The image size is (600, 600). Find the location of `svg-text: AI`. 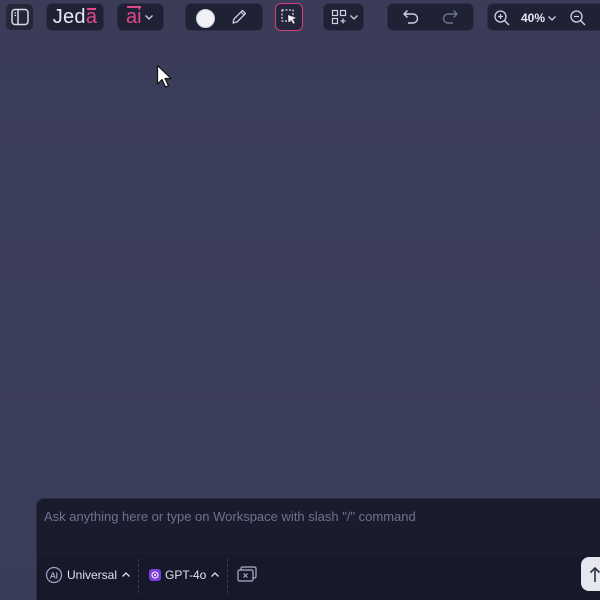

svg-text: AI is located at coordinates (54, 575).